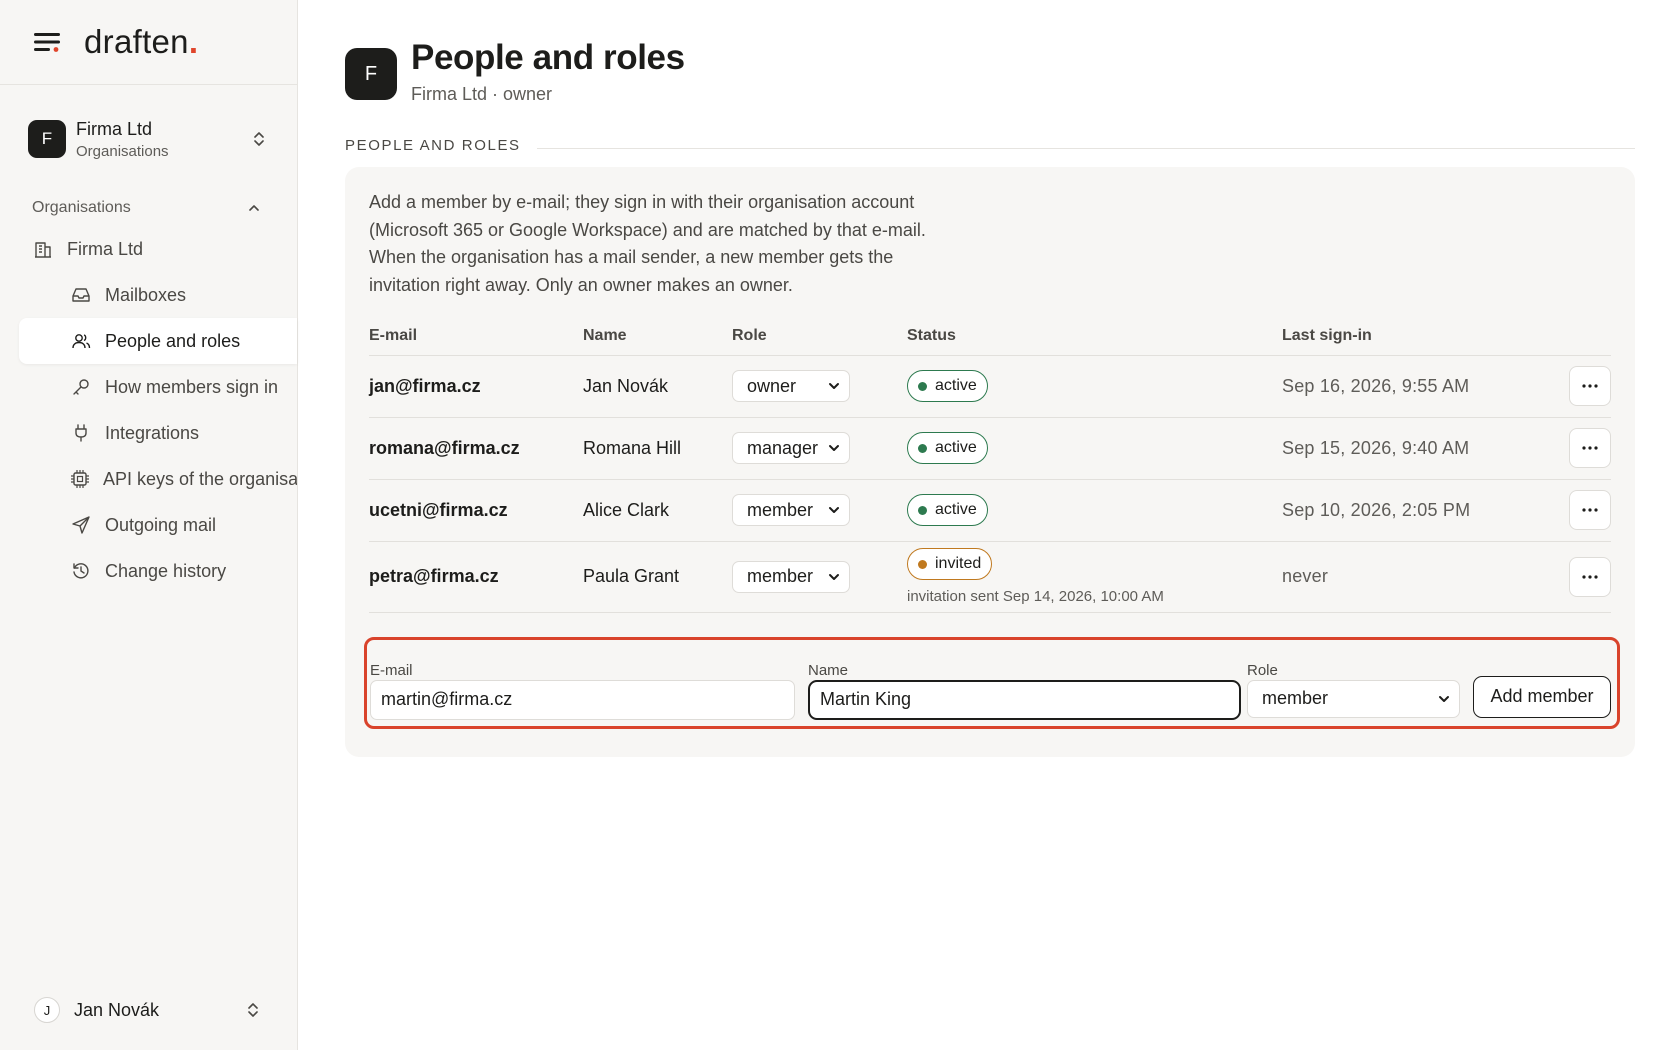 The width and height of the screenshot is (1680, 1050). What do you see at coordinates (476, 448) in the screenshot?
I see `member-email: romana@firma.cz` at bounding box center [476, 448].